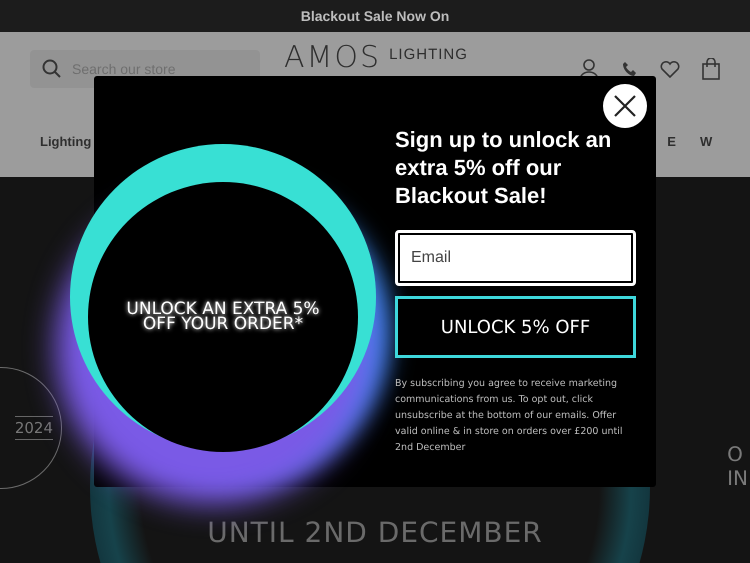 Image resolution: width=750 pixels, height=563 pixels. What do you see at coordinates (503, 168) in the screenshot?
I see `popup-heading: Sign up to unlock an extra 5% off our Blackout Sale!` at bounding box center [503, 168].